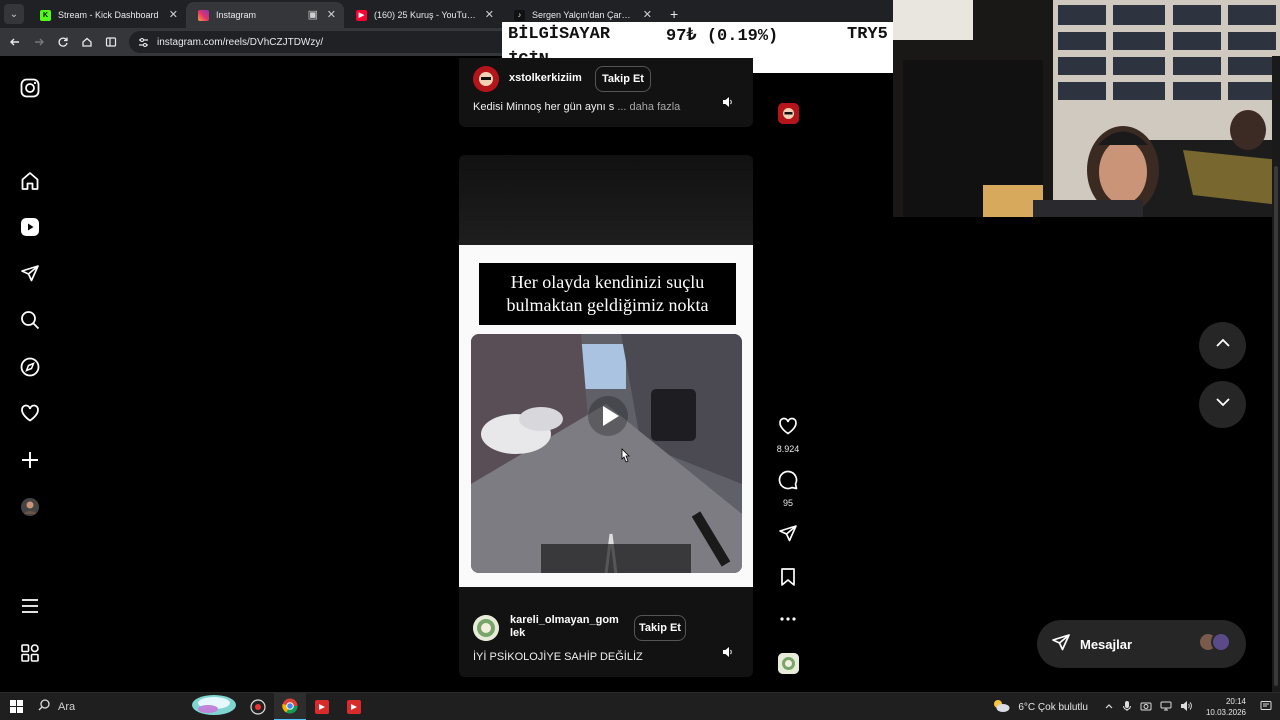  Describe the element at coordinates (1136, 706) in the screenshot. I see `system-tray: 6°C Çok bulutlu 20:14 10.03.2026` at that location.